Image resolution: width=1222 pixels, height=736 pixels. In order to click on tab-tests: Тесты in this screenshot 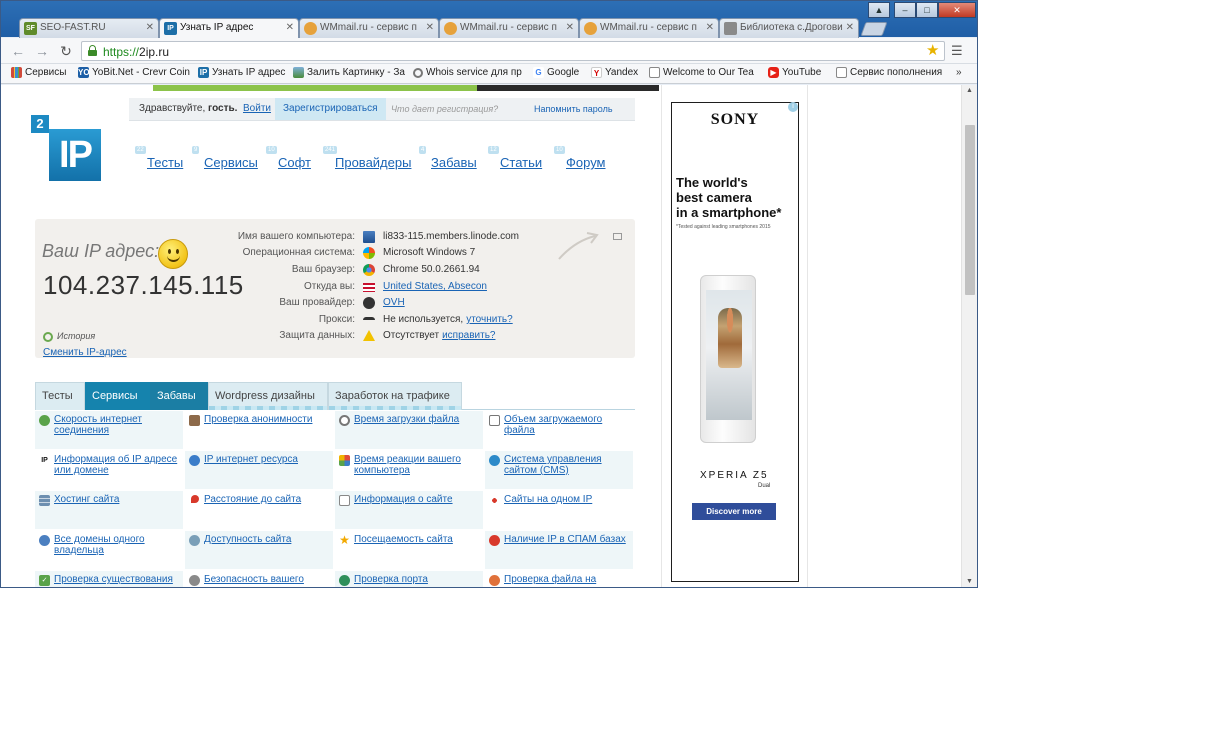, I will do `click(60, 396)`.